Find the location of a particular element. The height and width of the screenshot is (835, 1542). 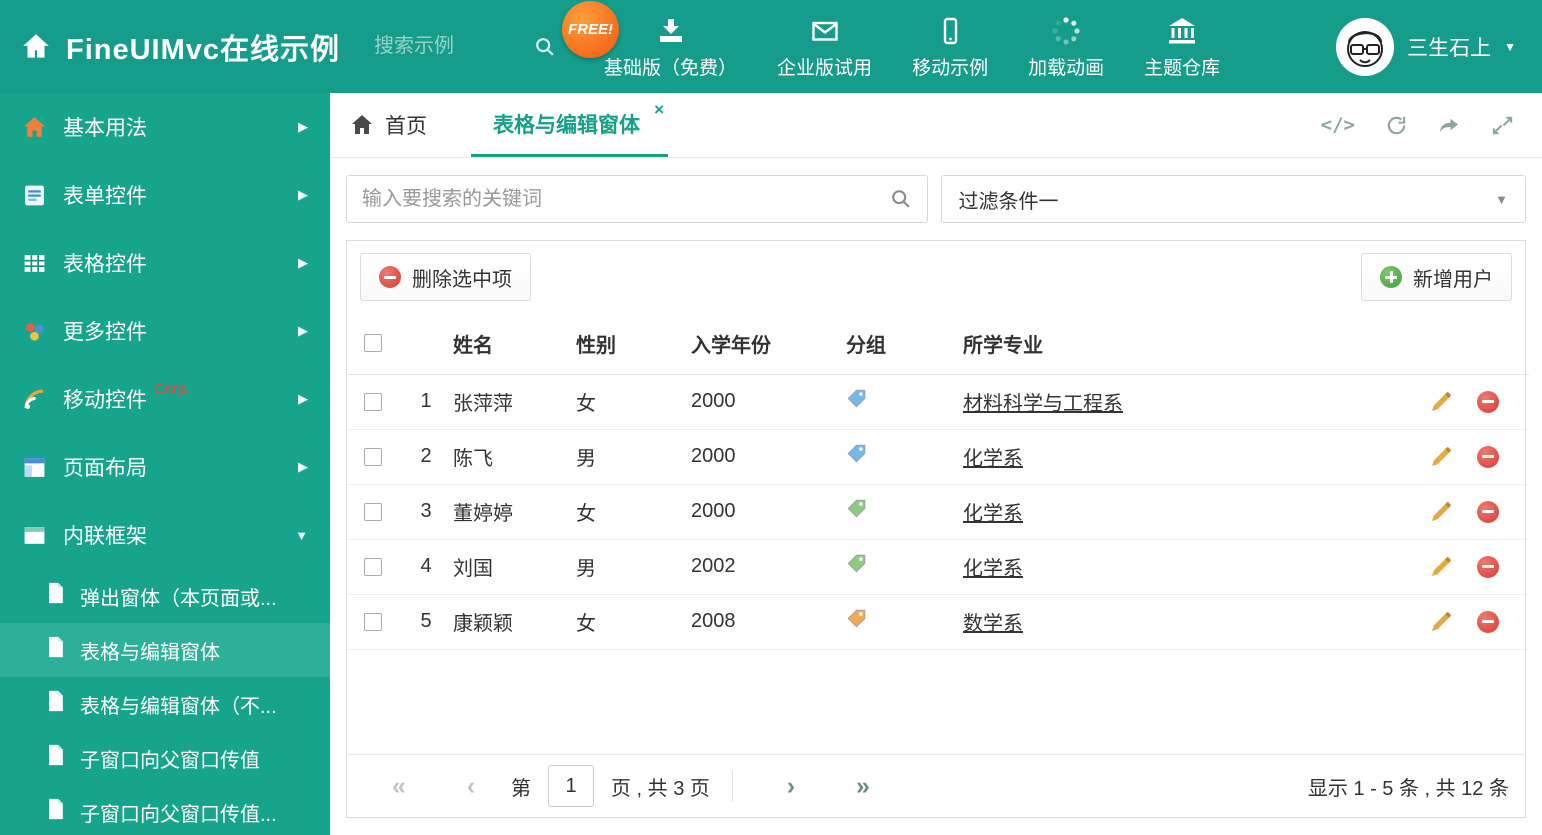

nav-label: 企业版试用 is located at coordinates (825, 68).